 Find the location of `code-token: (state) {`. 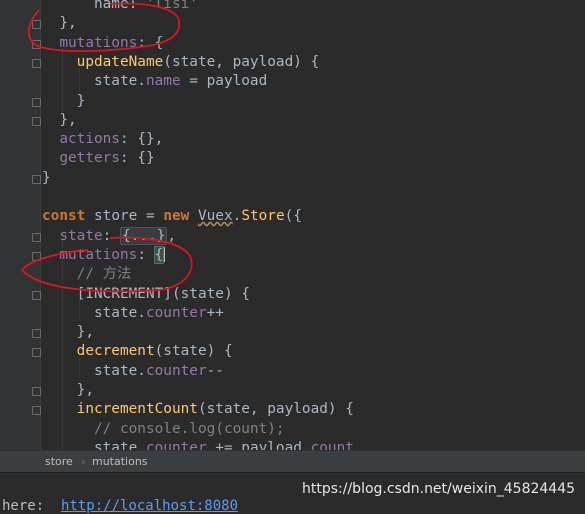

code-token: (state) { is located at coordinates (193, 351).